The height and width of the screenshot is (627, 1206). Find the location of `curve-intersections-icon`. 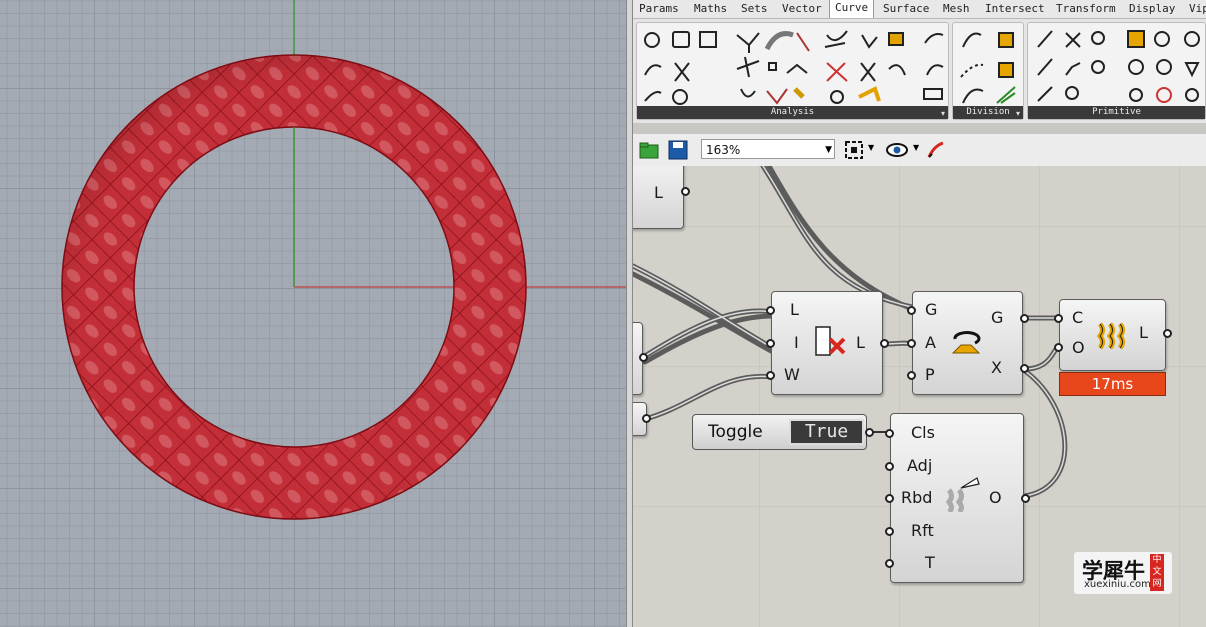

curve-intersections-icon is located at coordinates (837, 72).